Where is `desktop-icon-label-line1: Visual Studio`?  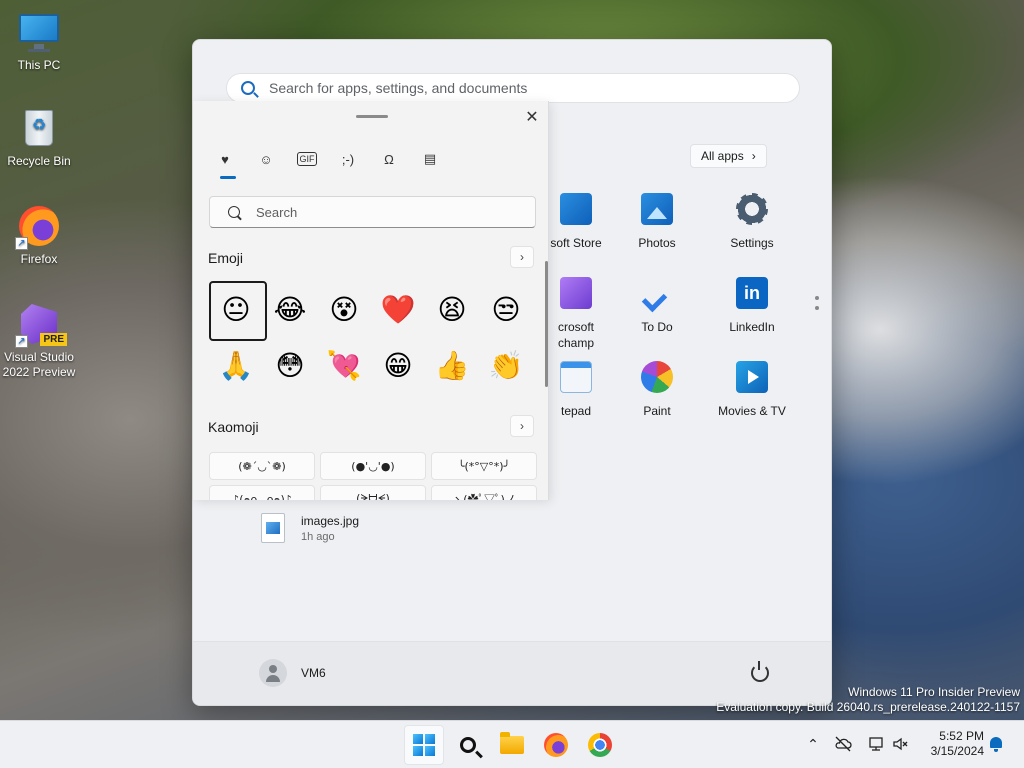 desktop-icon-label-line1: Visual Studio is located at coordinates (39, 357).